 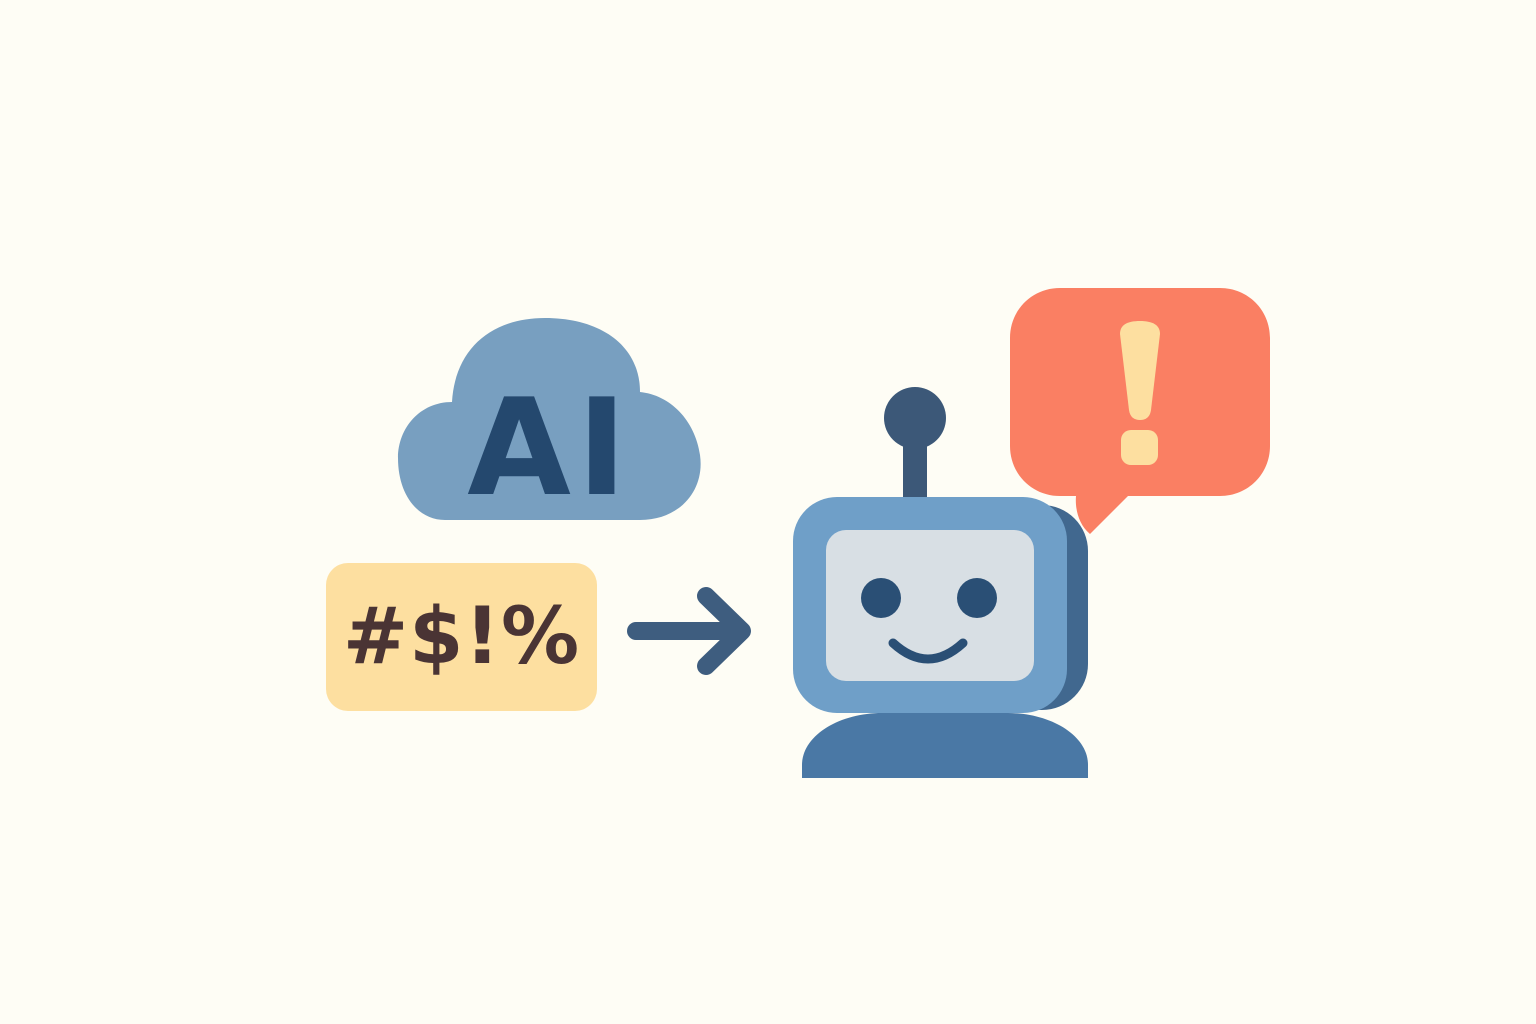 I want to click on robot-antenna-ball, so click(x=915, y=418).